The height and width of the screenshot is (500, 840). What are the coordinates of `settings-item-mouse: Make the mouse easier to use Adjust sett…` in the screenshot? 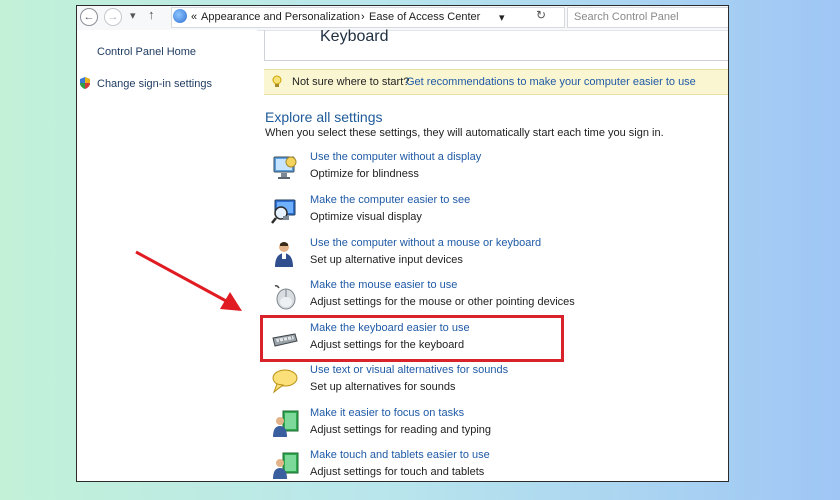 It's located at (481, 298).